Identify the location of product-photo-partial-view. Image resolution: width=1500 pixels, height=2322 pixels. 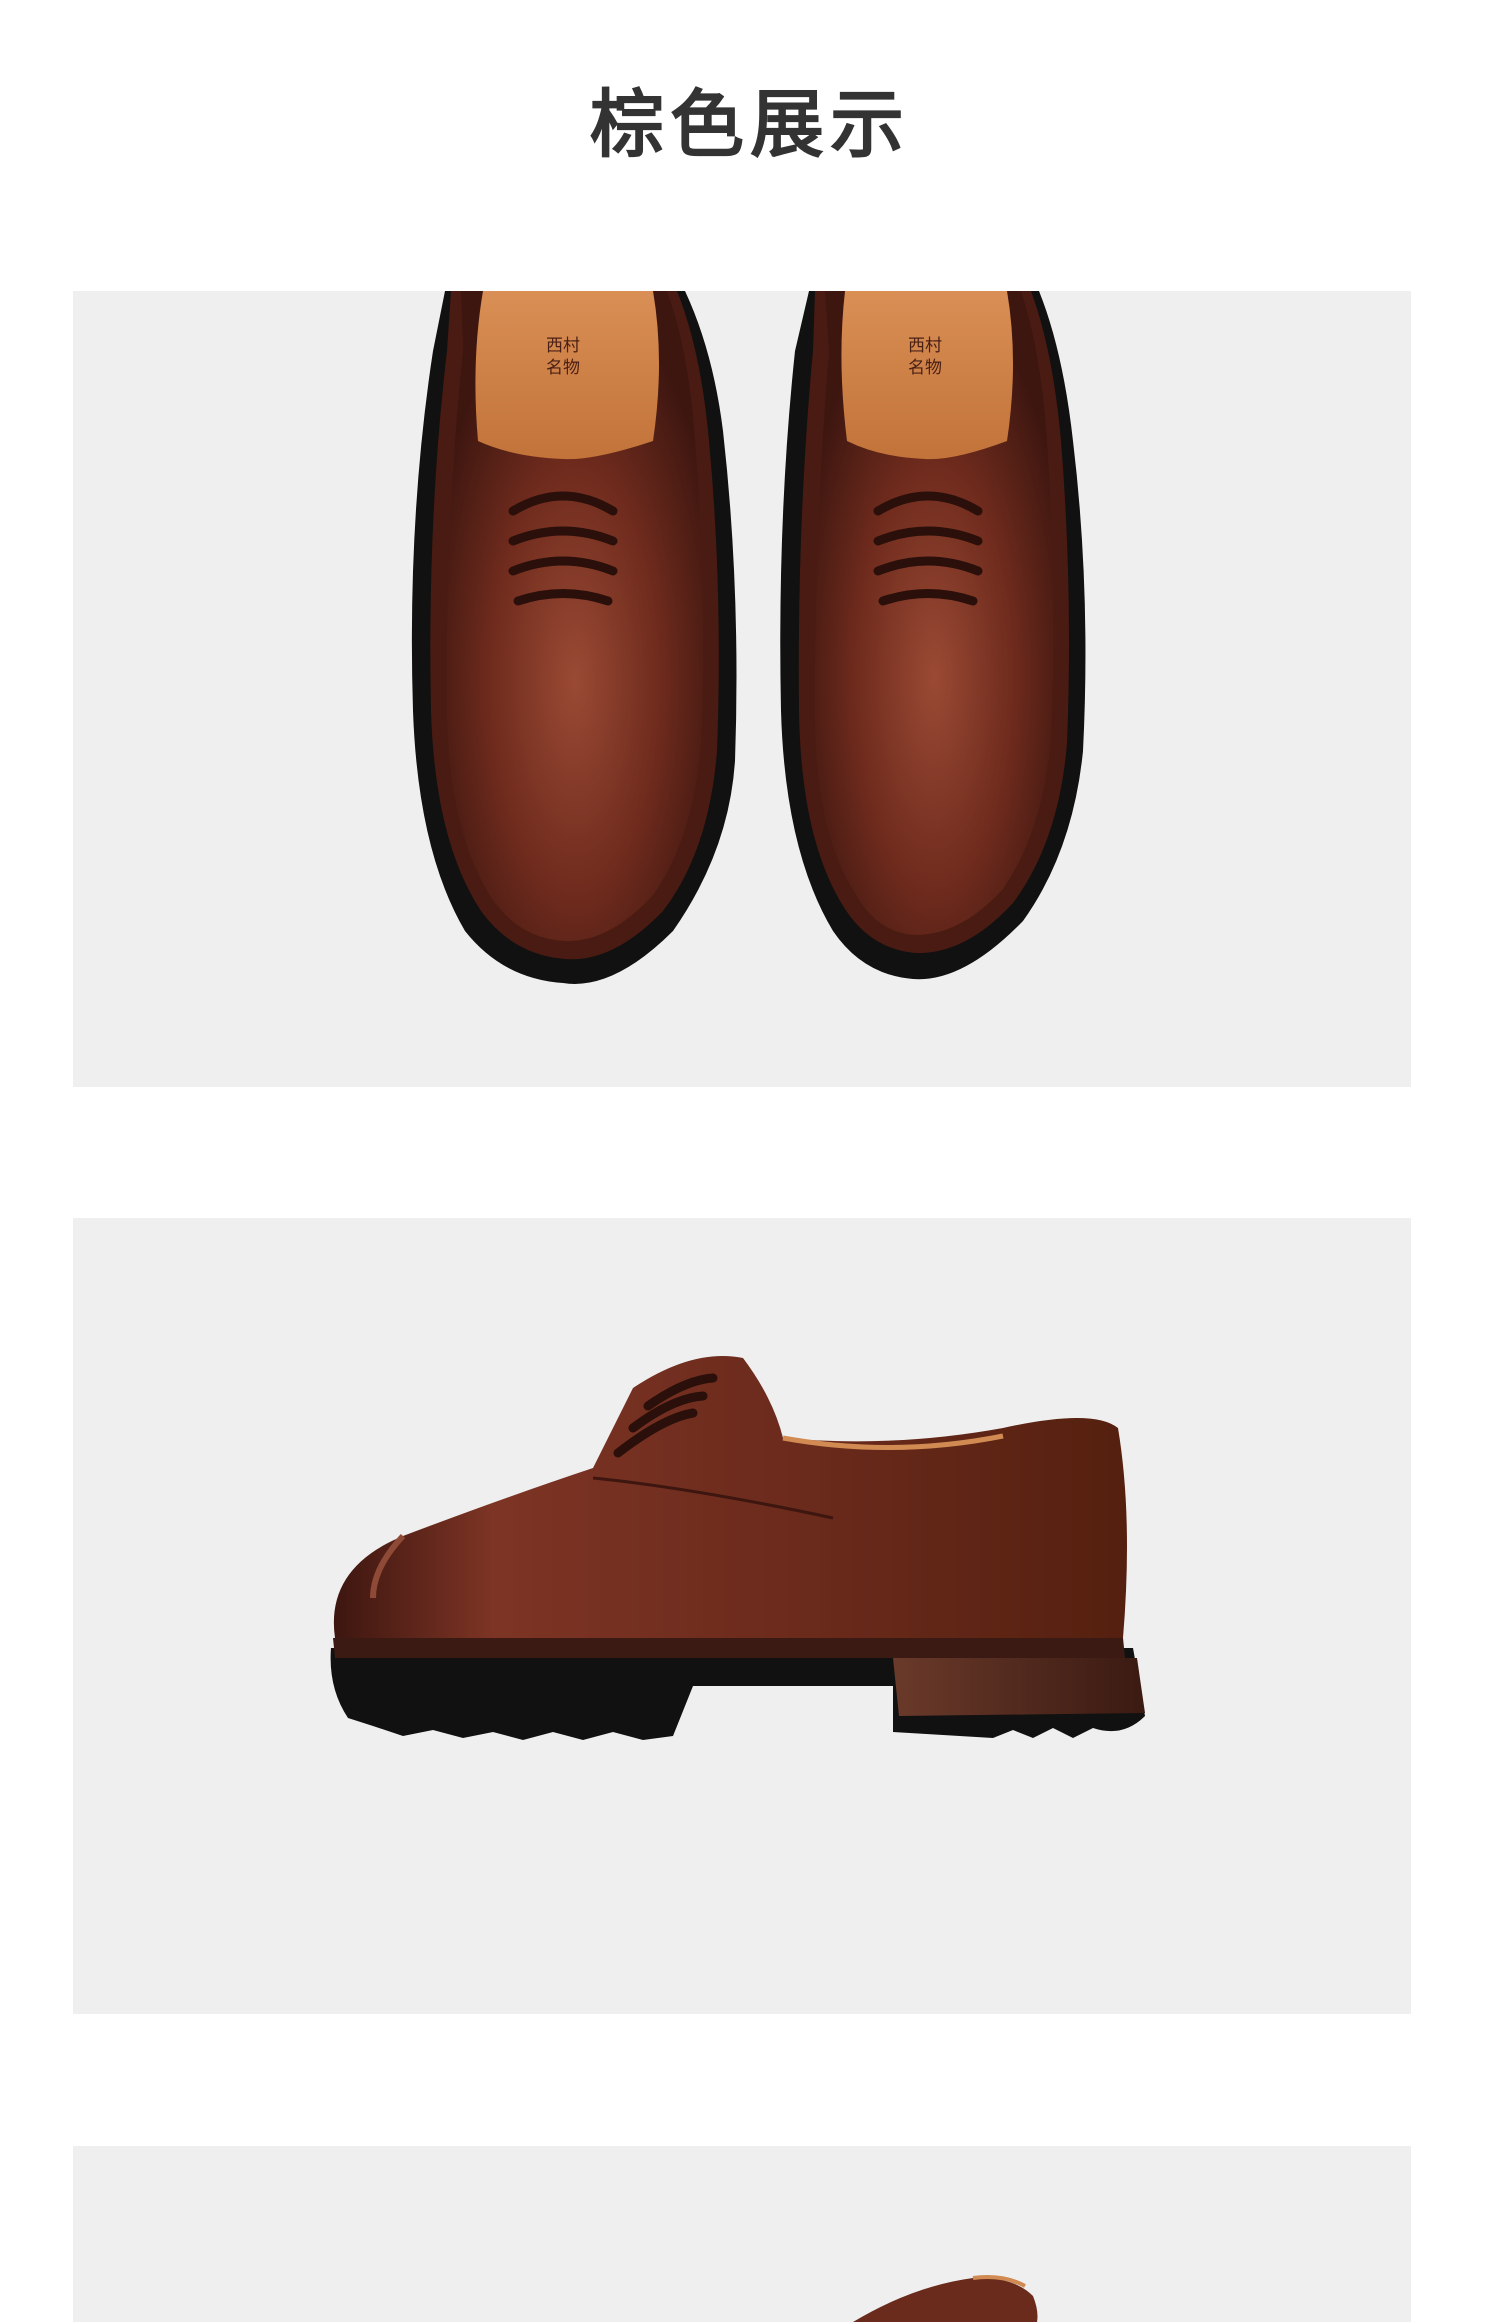
(742, 2234).